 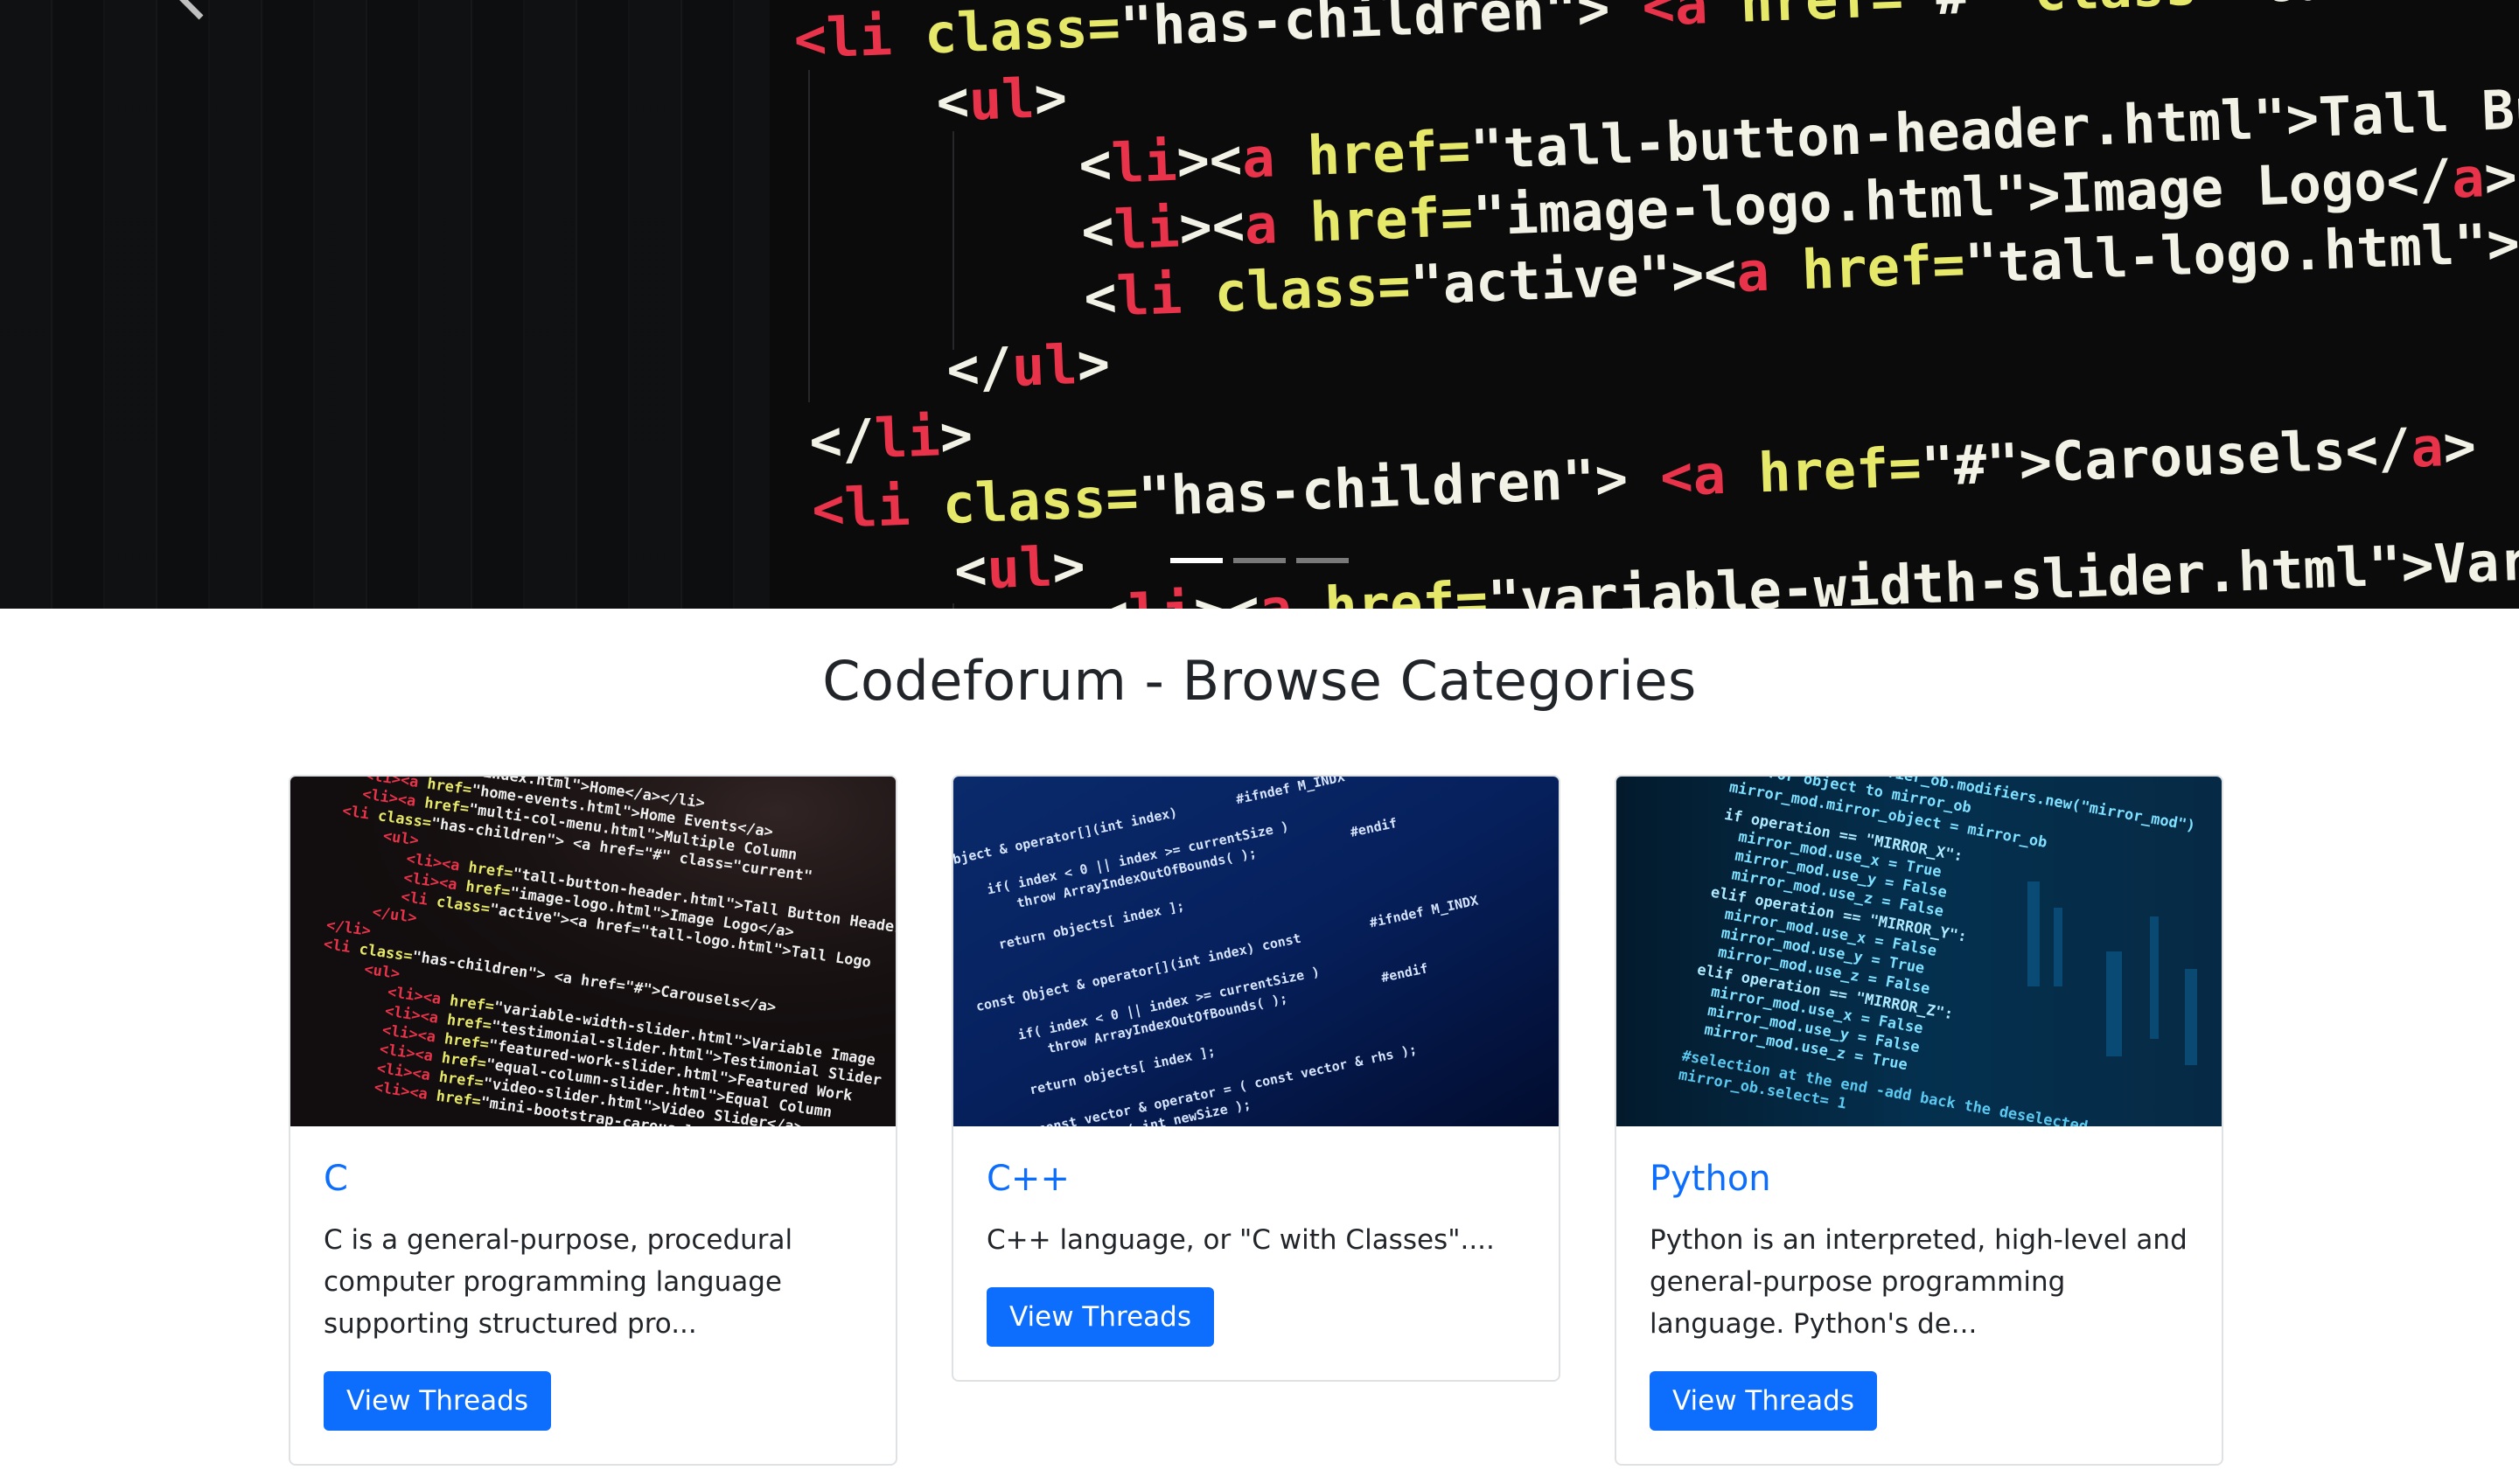 What do you see at coordinates (593, 1179) in the screenshot?
I see `category-title-c: C` at bounding box center [593, 1179].